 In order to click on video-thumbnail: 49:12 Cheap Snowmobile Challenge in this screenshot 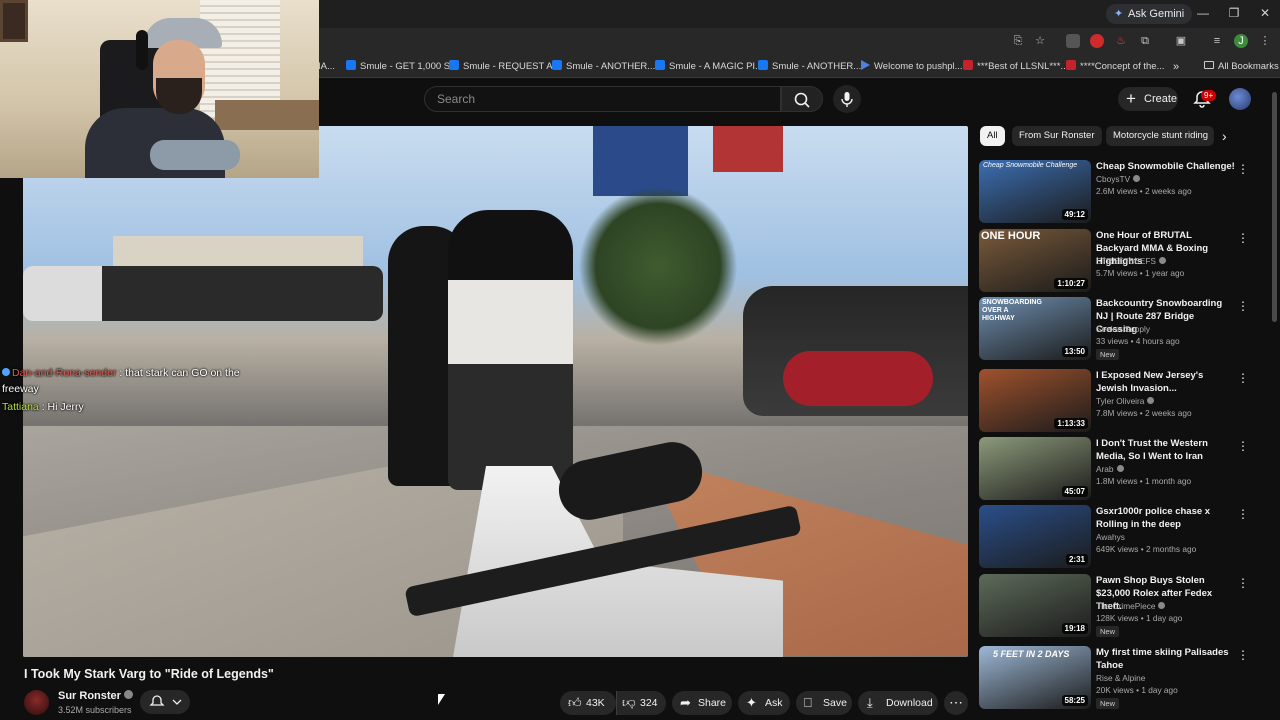, I will do `click(1035, 191)`.